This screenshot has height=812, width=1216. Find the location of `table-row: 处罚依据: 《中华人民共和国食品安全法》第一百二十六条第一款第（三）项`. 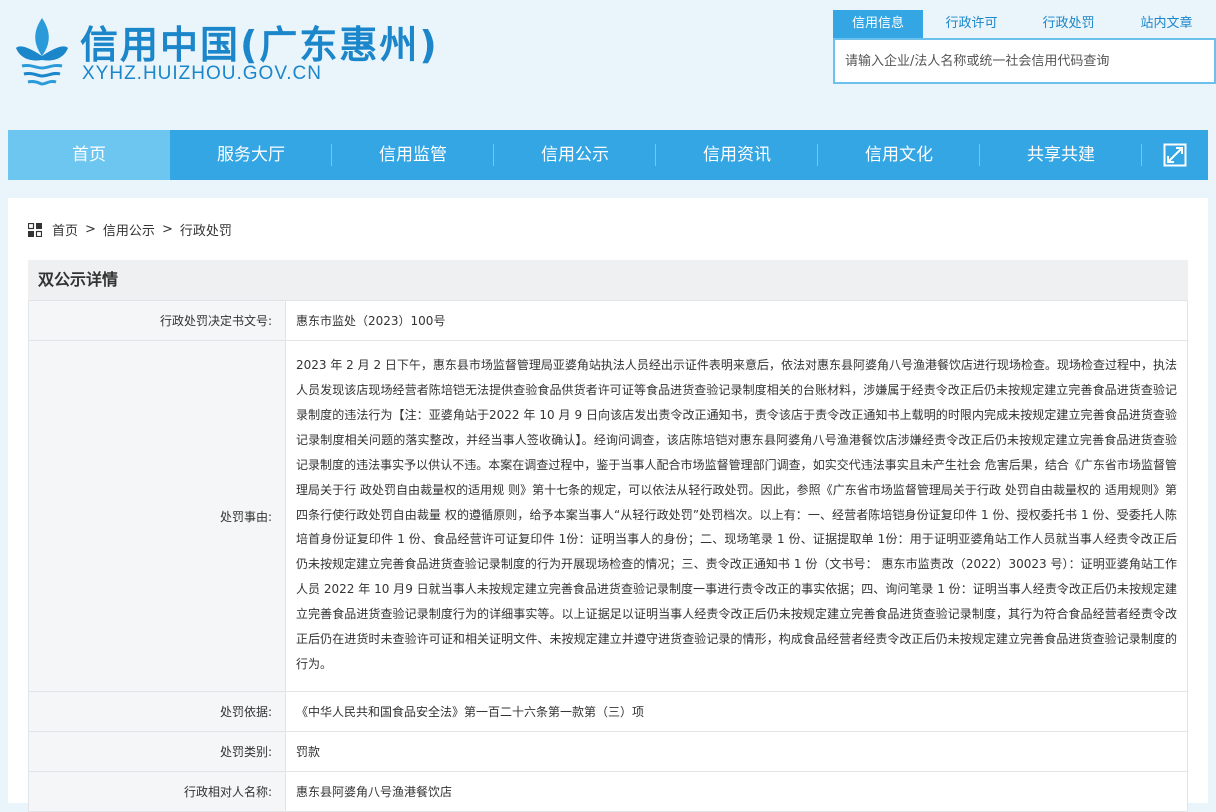

table-row: 处罚依据: 《中华人民共和国食品安全法》第一百二十六条第一款第（三）项 is located at coordinates (608, 711).